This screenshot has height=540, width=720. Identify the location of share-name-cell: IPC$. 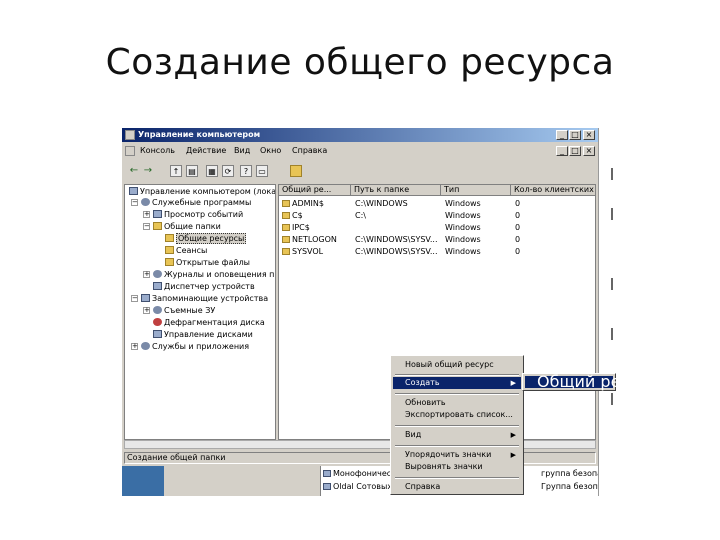
(316, 228).